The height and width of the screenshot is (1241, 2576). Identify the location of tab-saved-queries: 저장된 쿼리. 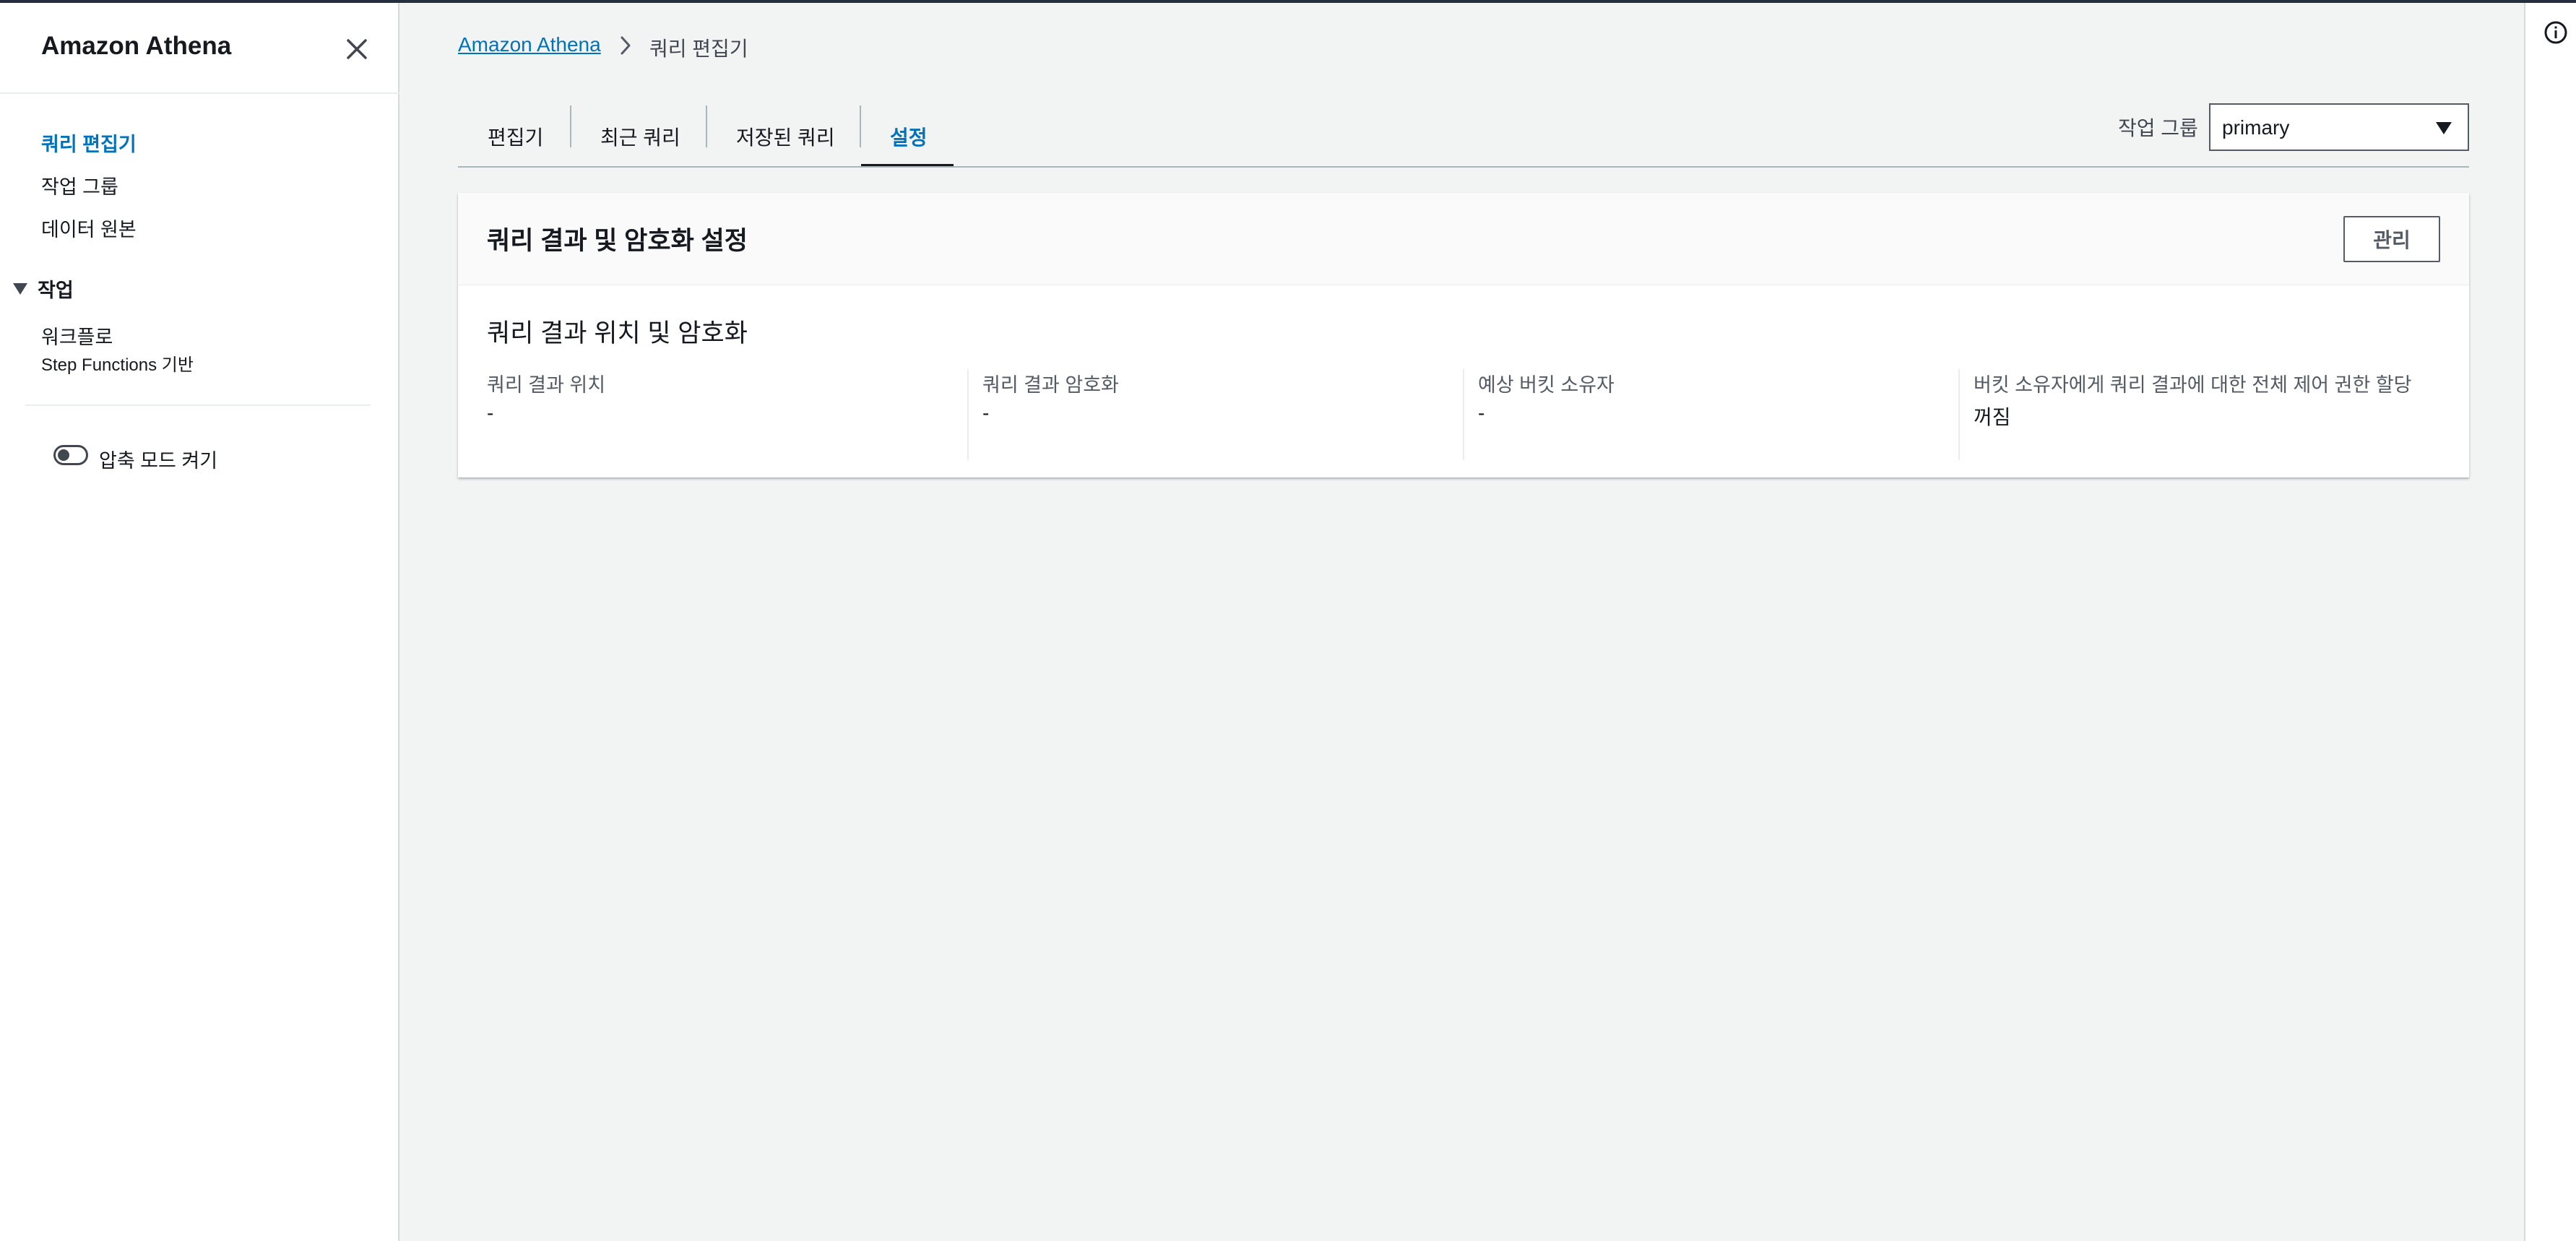
(785, 136).